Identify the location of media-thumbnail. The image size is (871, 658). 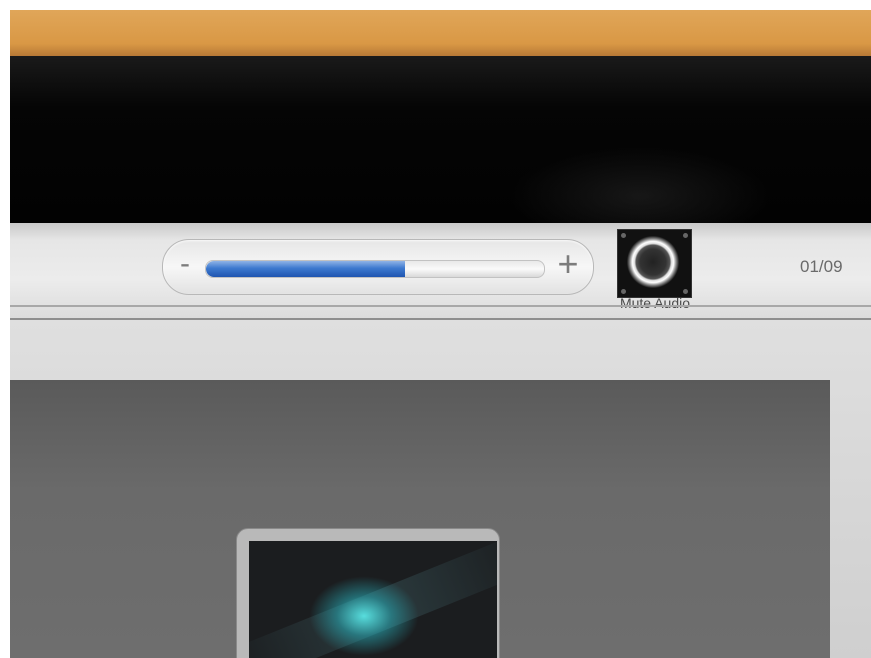
(368, 593).